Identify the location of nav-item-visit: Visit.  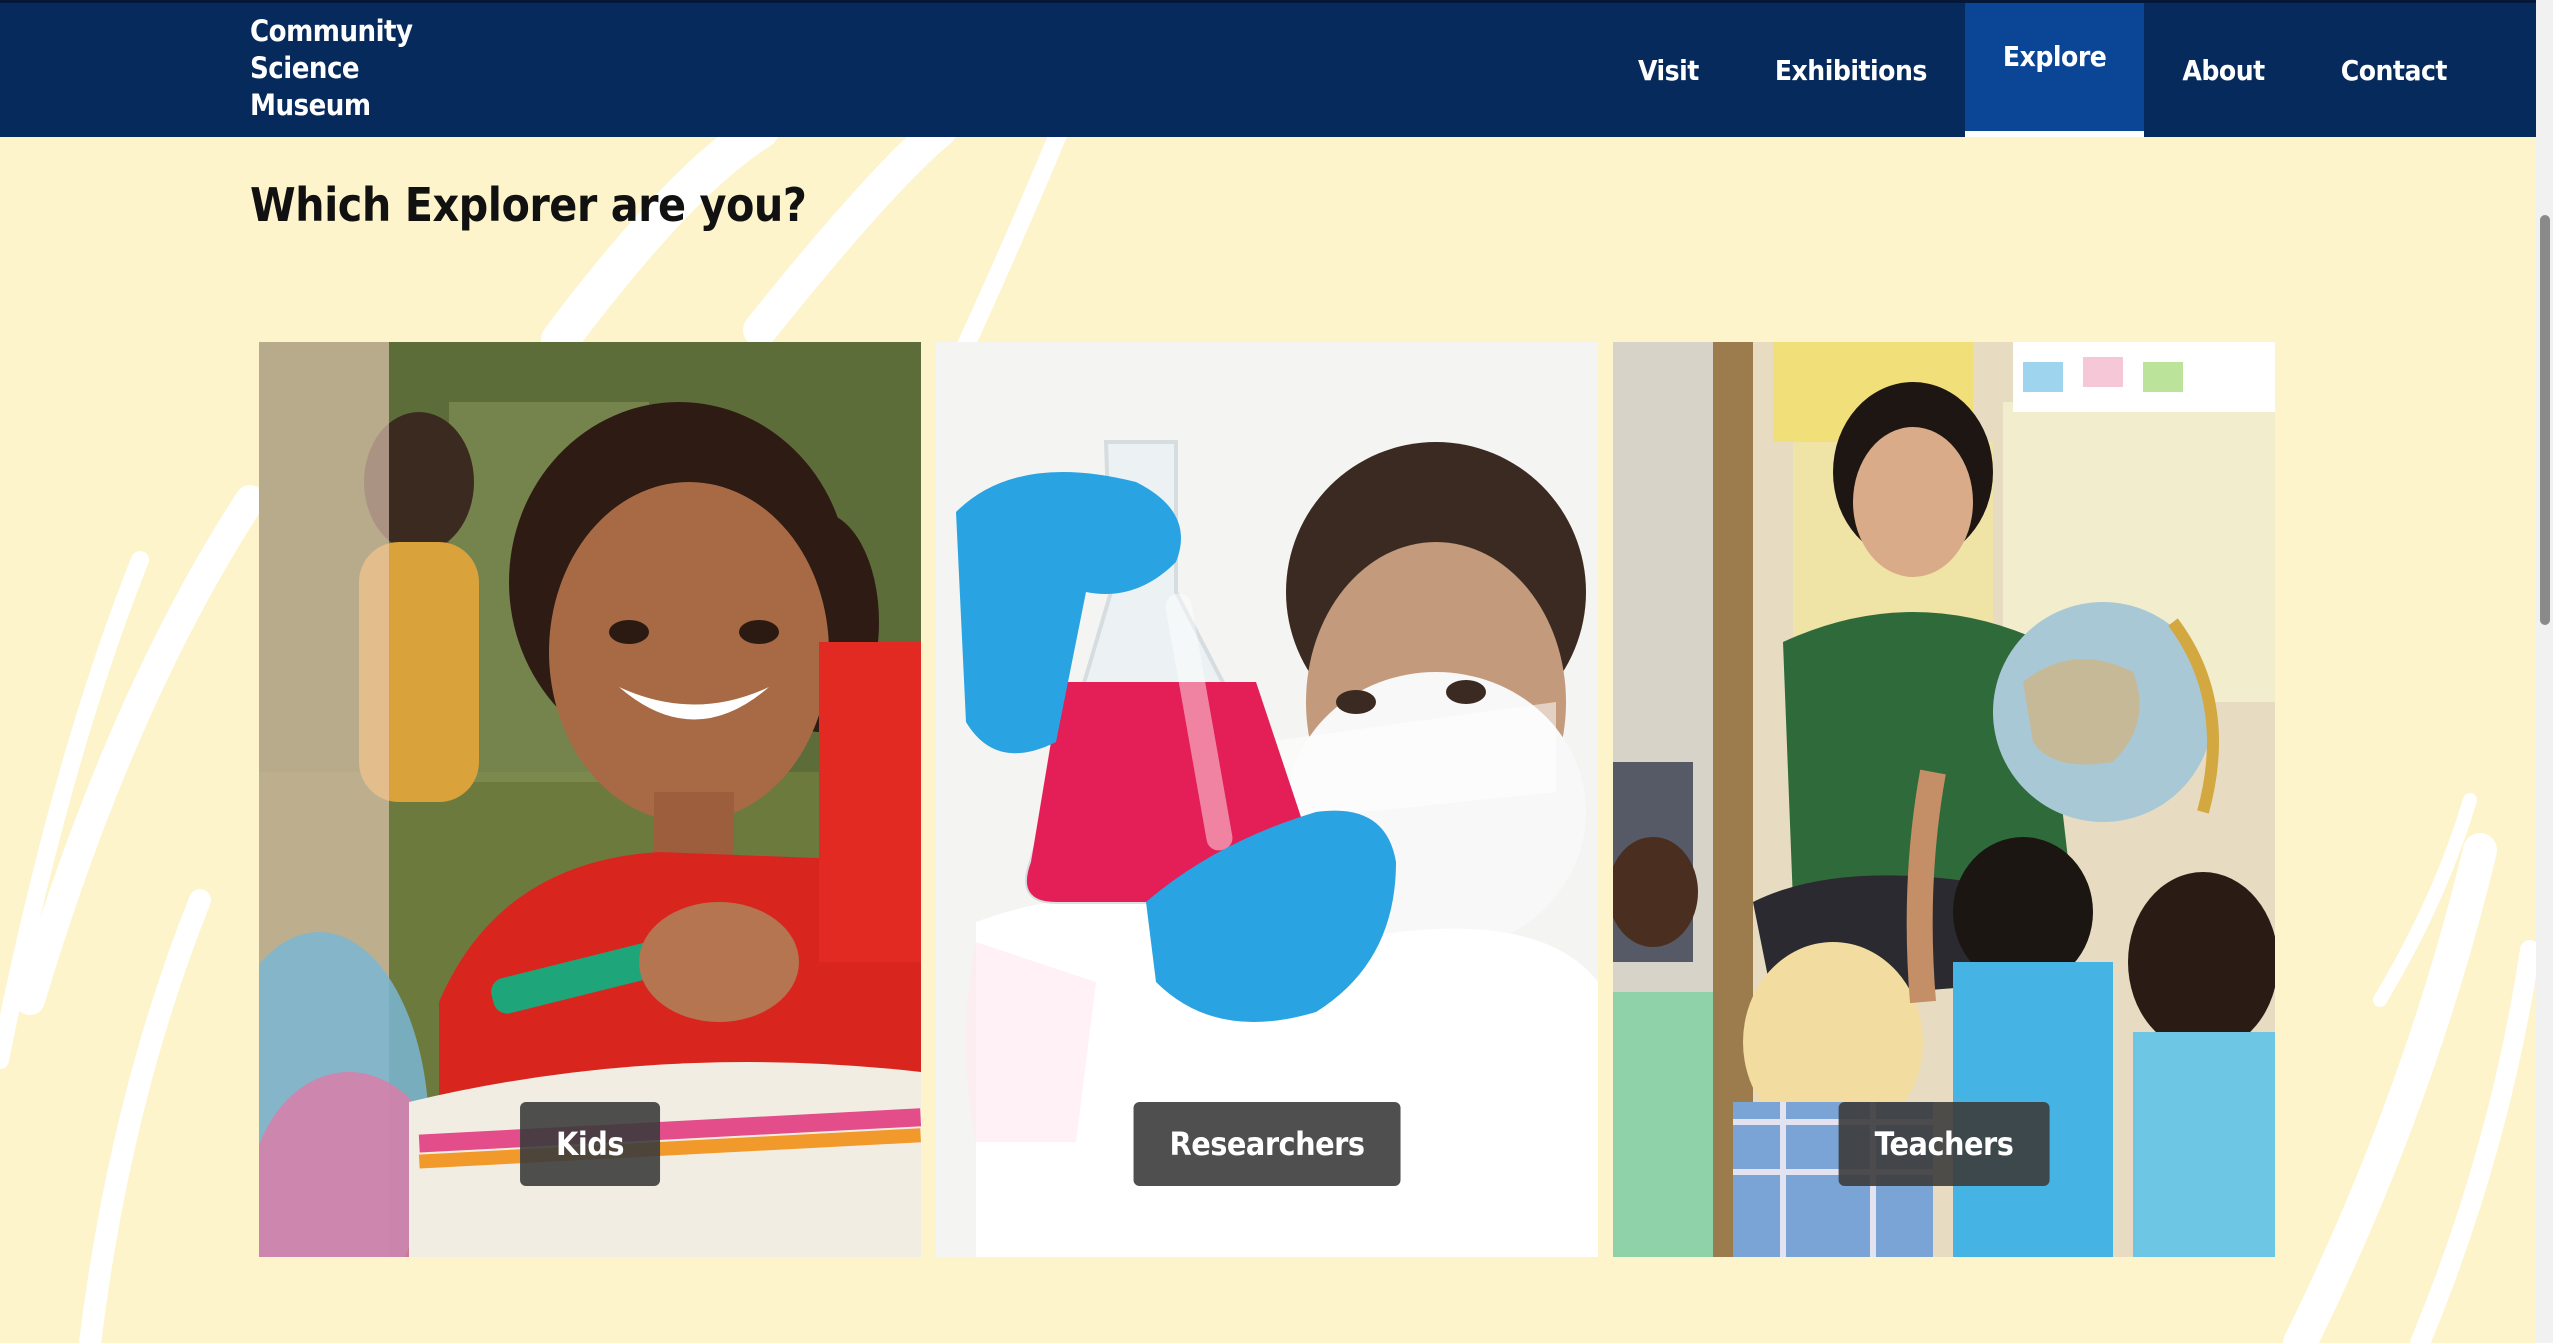
(1668, 70).